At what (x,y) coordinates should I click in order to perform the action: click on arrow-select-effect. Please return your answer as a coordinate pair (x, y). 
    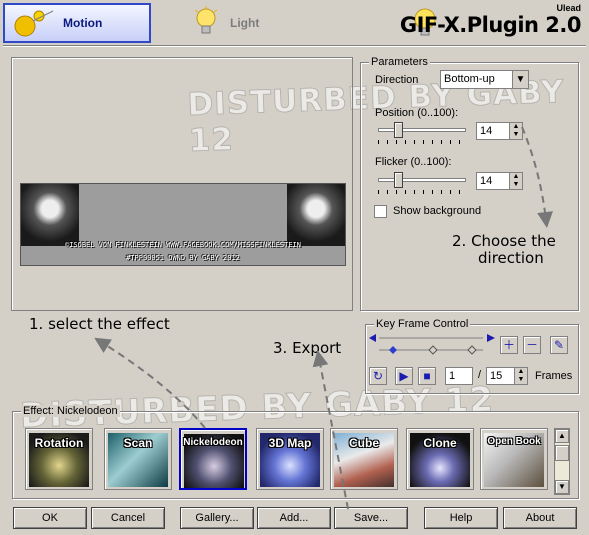
    Looking at the image, I should click on (150, 383).